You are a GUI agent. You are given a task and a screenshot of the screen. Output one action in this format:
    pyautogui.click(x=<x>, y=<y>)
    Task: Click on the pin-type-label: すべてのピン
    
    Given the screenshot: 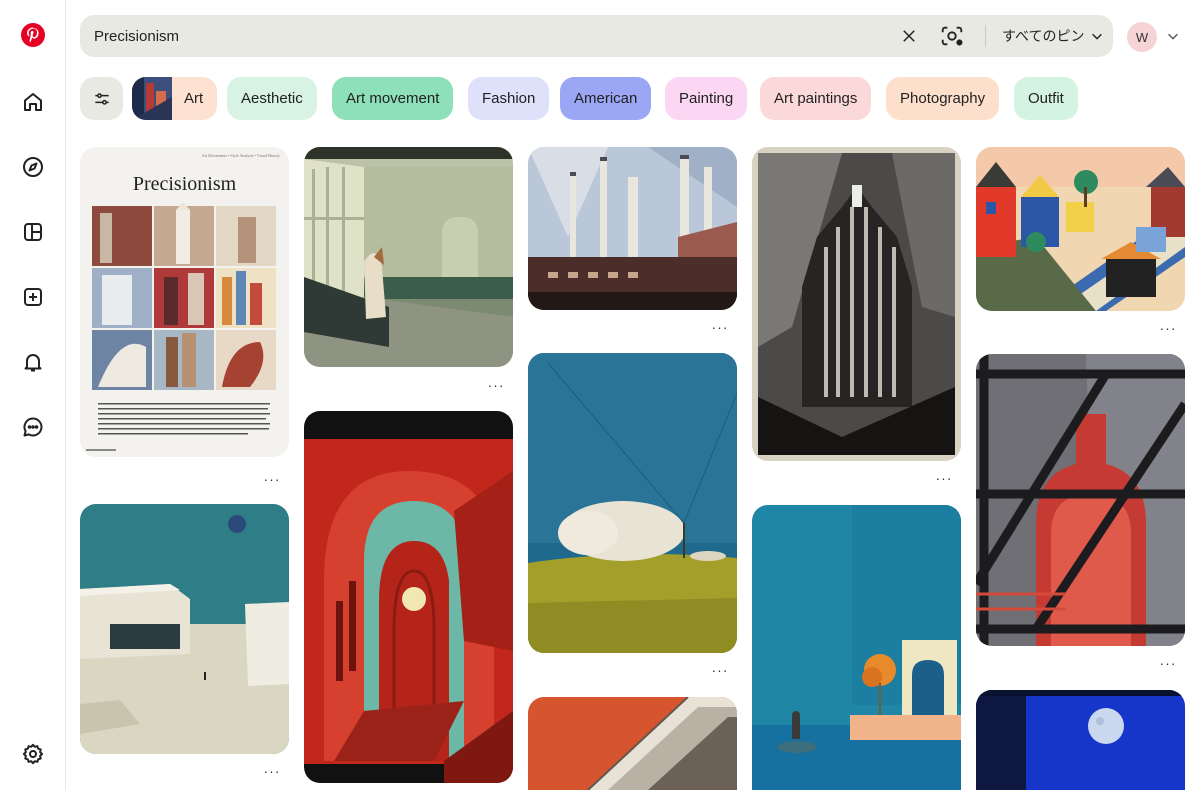 What is the action you would take?
    pyautogui.click(x=1043, y=37)
    